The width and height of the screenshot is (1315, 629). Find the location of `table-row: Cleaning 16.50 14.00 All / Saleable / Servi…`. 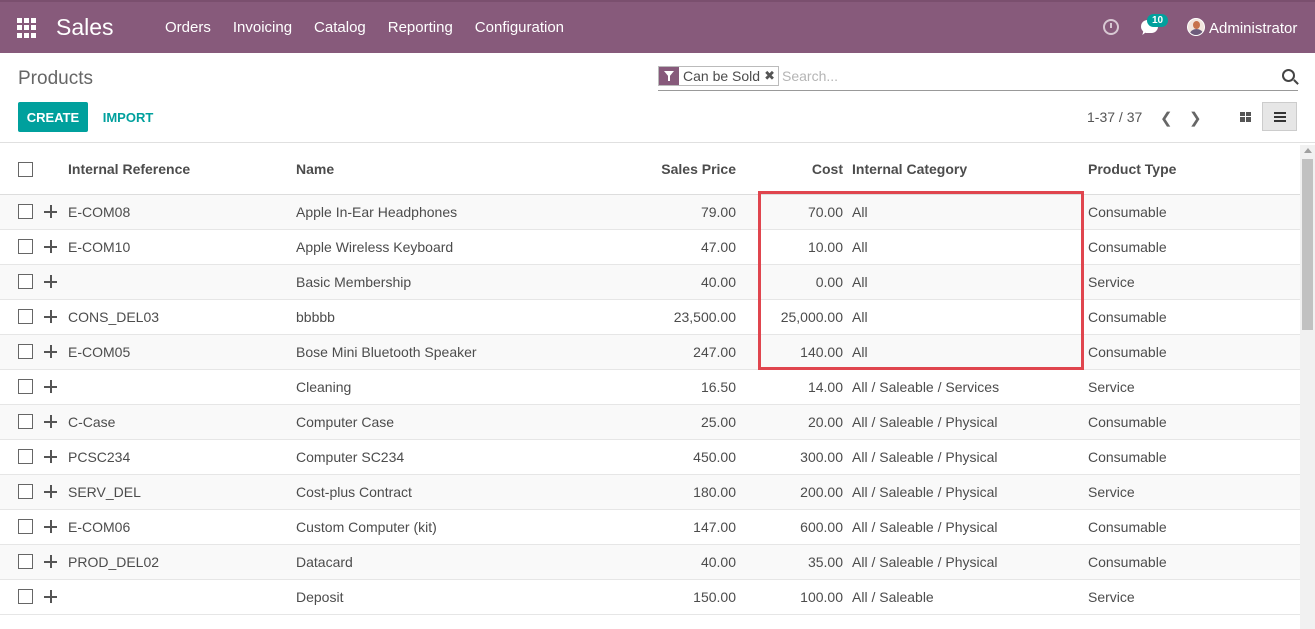

table-row: Cleaning 16.50 14.00 All / Saleable / Servi… is located at coordinates (650, 387).